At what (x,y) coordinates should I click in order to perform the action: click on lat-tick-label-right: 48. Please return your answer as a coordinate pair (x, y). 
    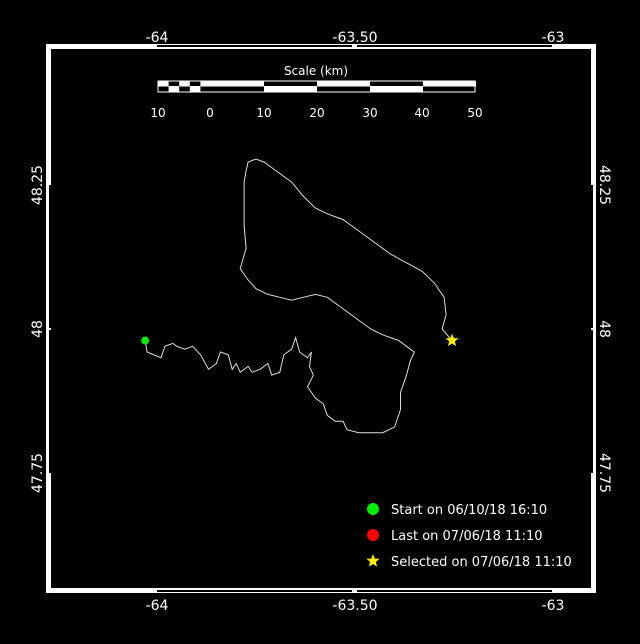
    Looking at the image, I should click on (604, 329).